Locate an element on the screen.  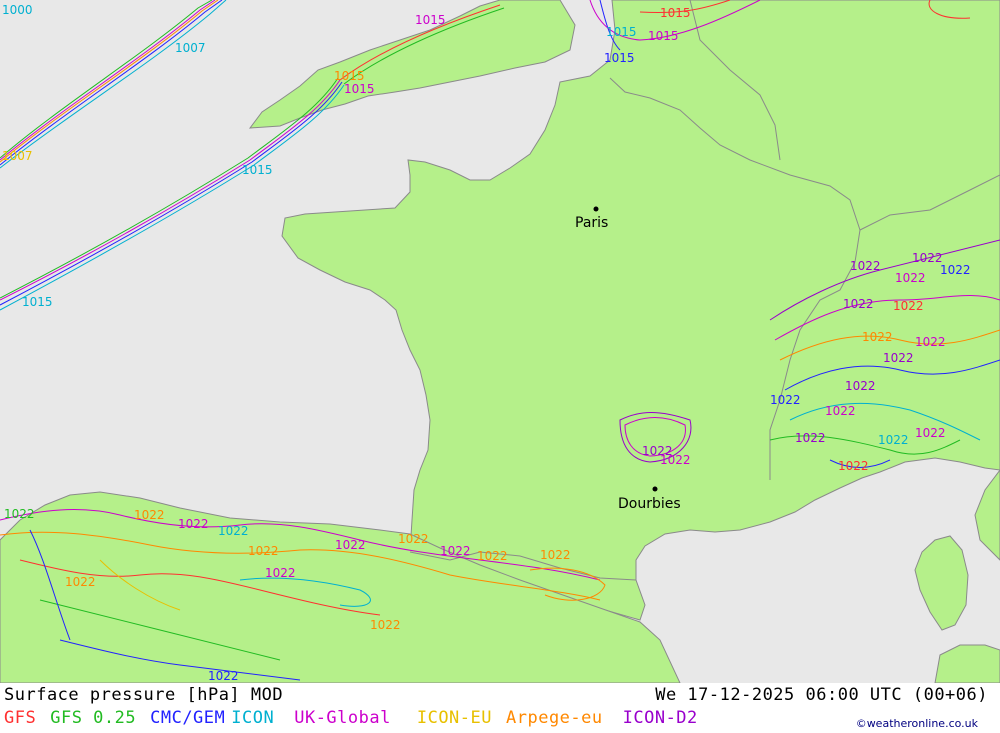
model-uk-global-link: UK-Global is located at coordinates (342, 718).